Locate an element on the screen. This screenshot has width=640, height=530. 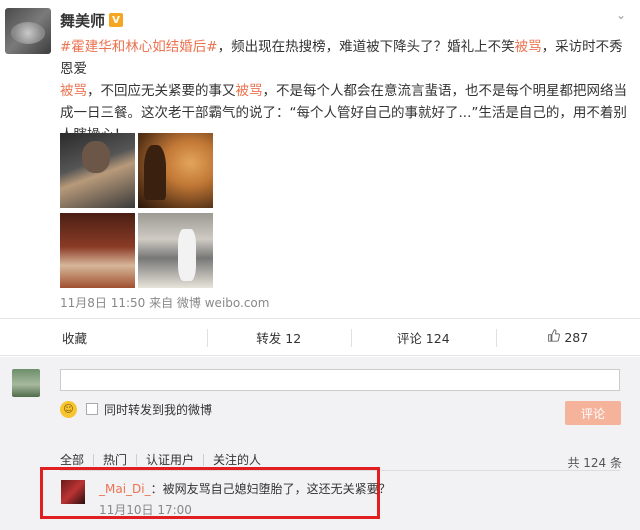
vip-badge-icon: V is located at coordinates (116, 20).